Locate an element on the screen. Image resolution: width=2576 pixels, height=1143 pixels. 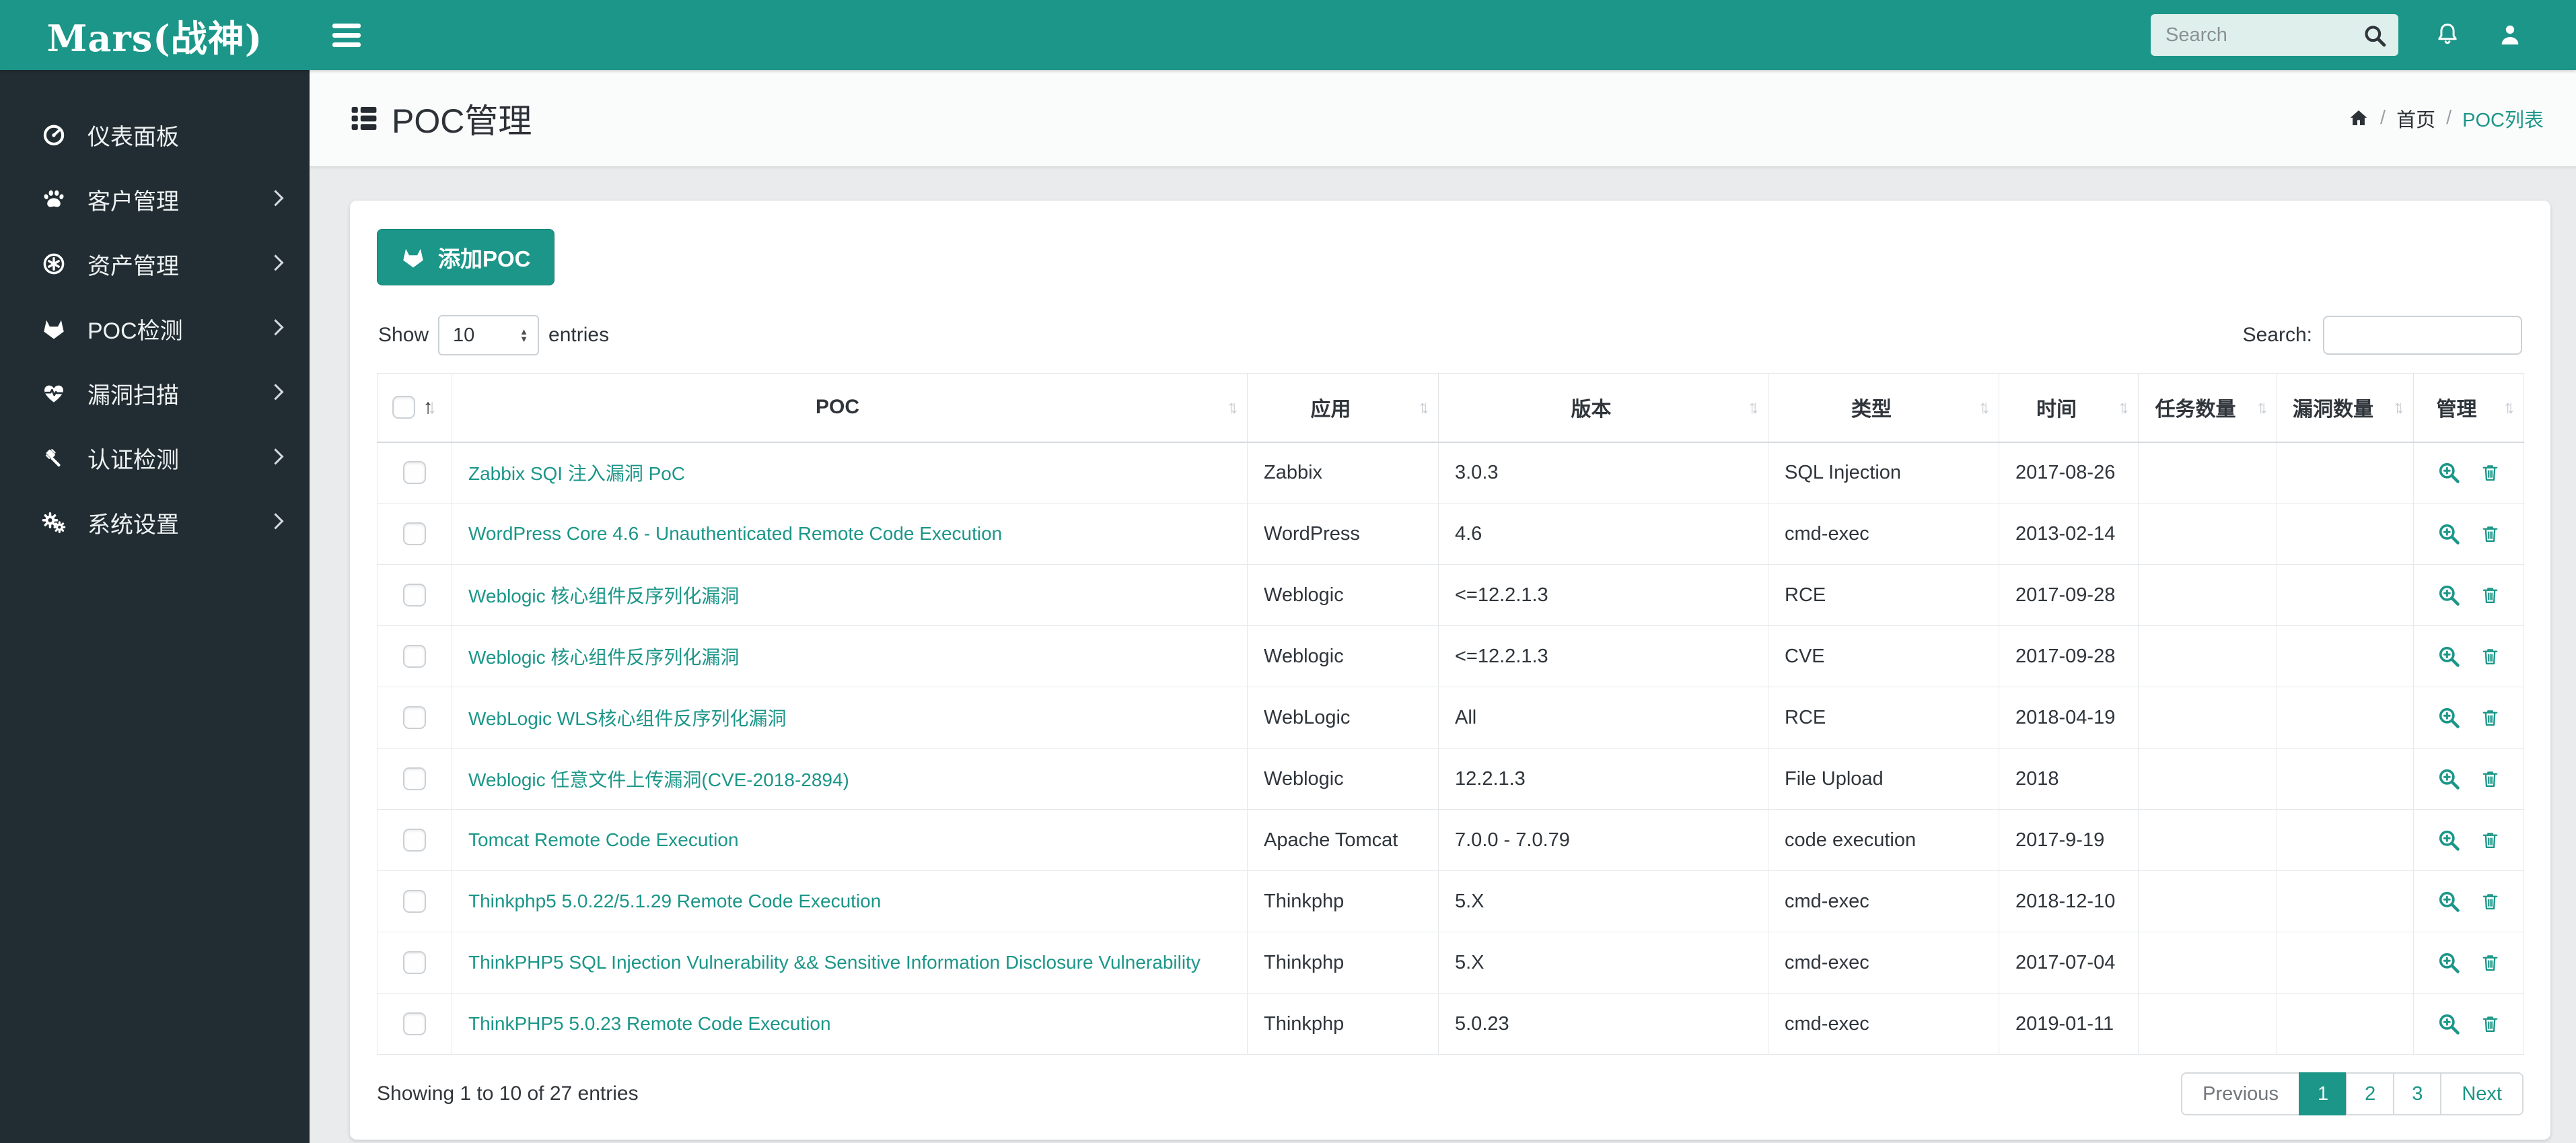
pagination-previous: Previous is located at coordinates (2240, 1093).